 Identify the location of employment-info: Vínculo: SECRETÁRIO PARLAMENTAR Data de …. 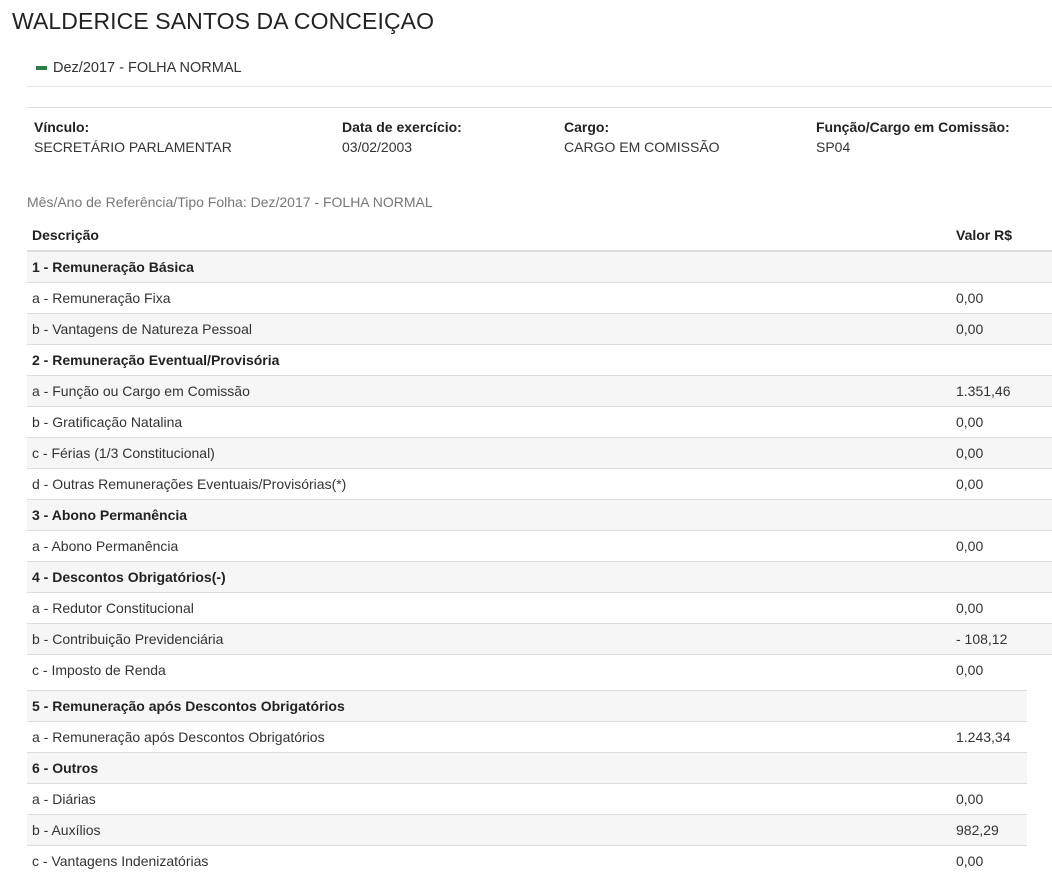
(539, 141).